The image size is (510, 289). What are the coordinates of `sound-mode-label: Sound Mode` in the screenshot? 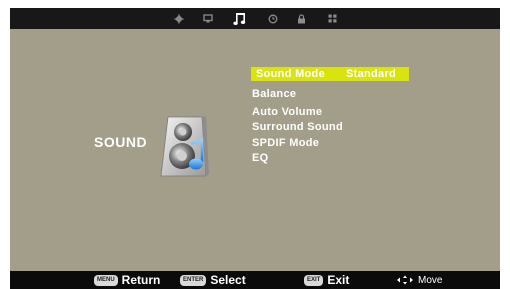 It's located at (290, 74).